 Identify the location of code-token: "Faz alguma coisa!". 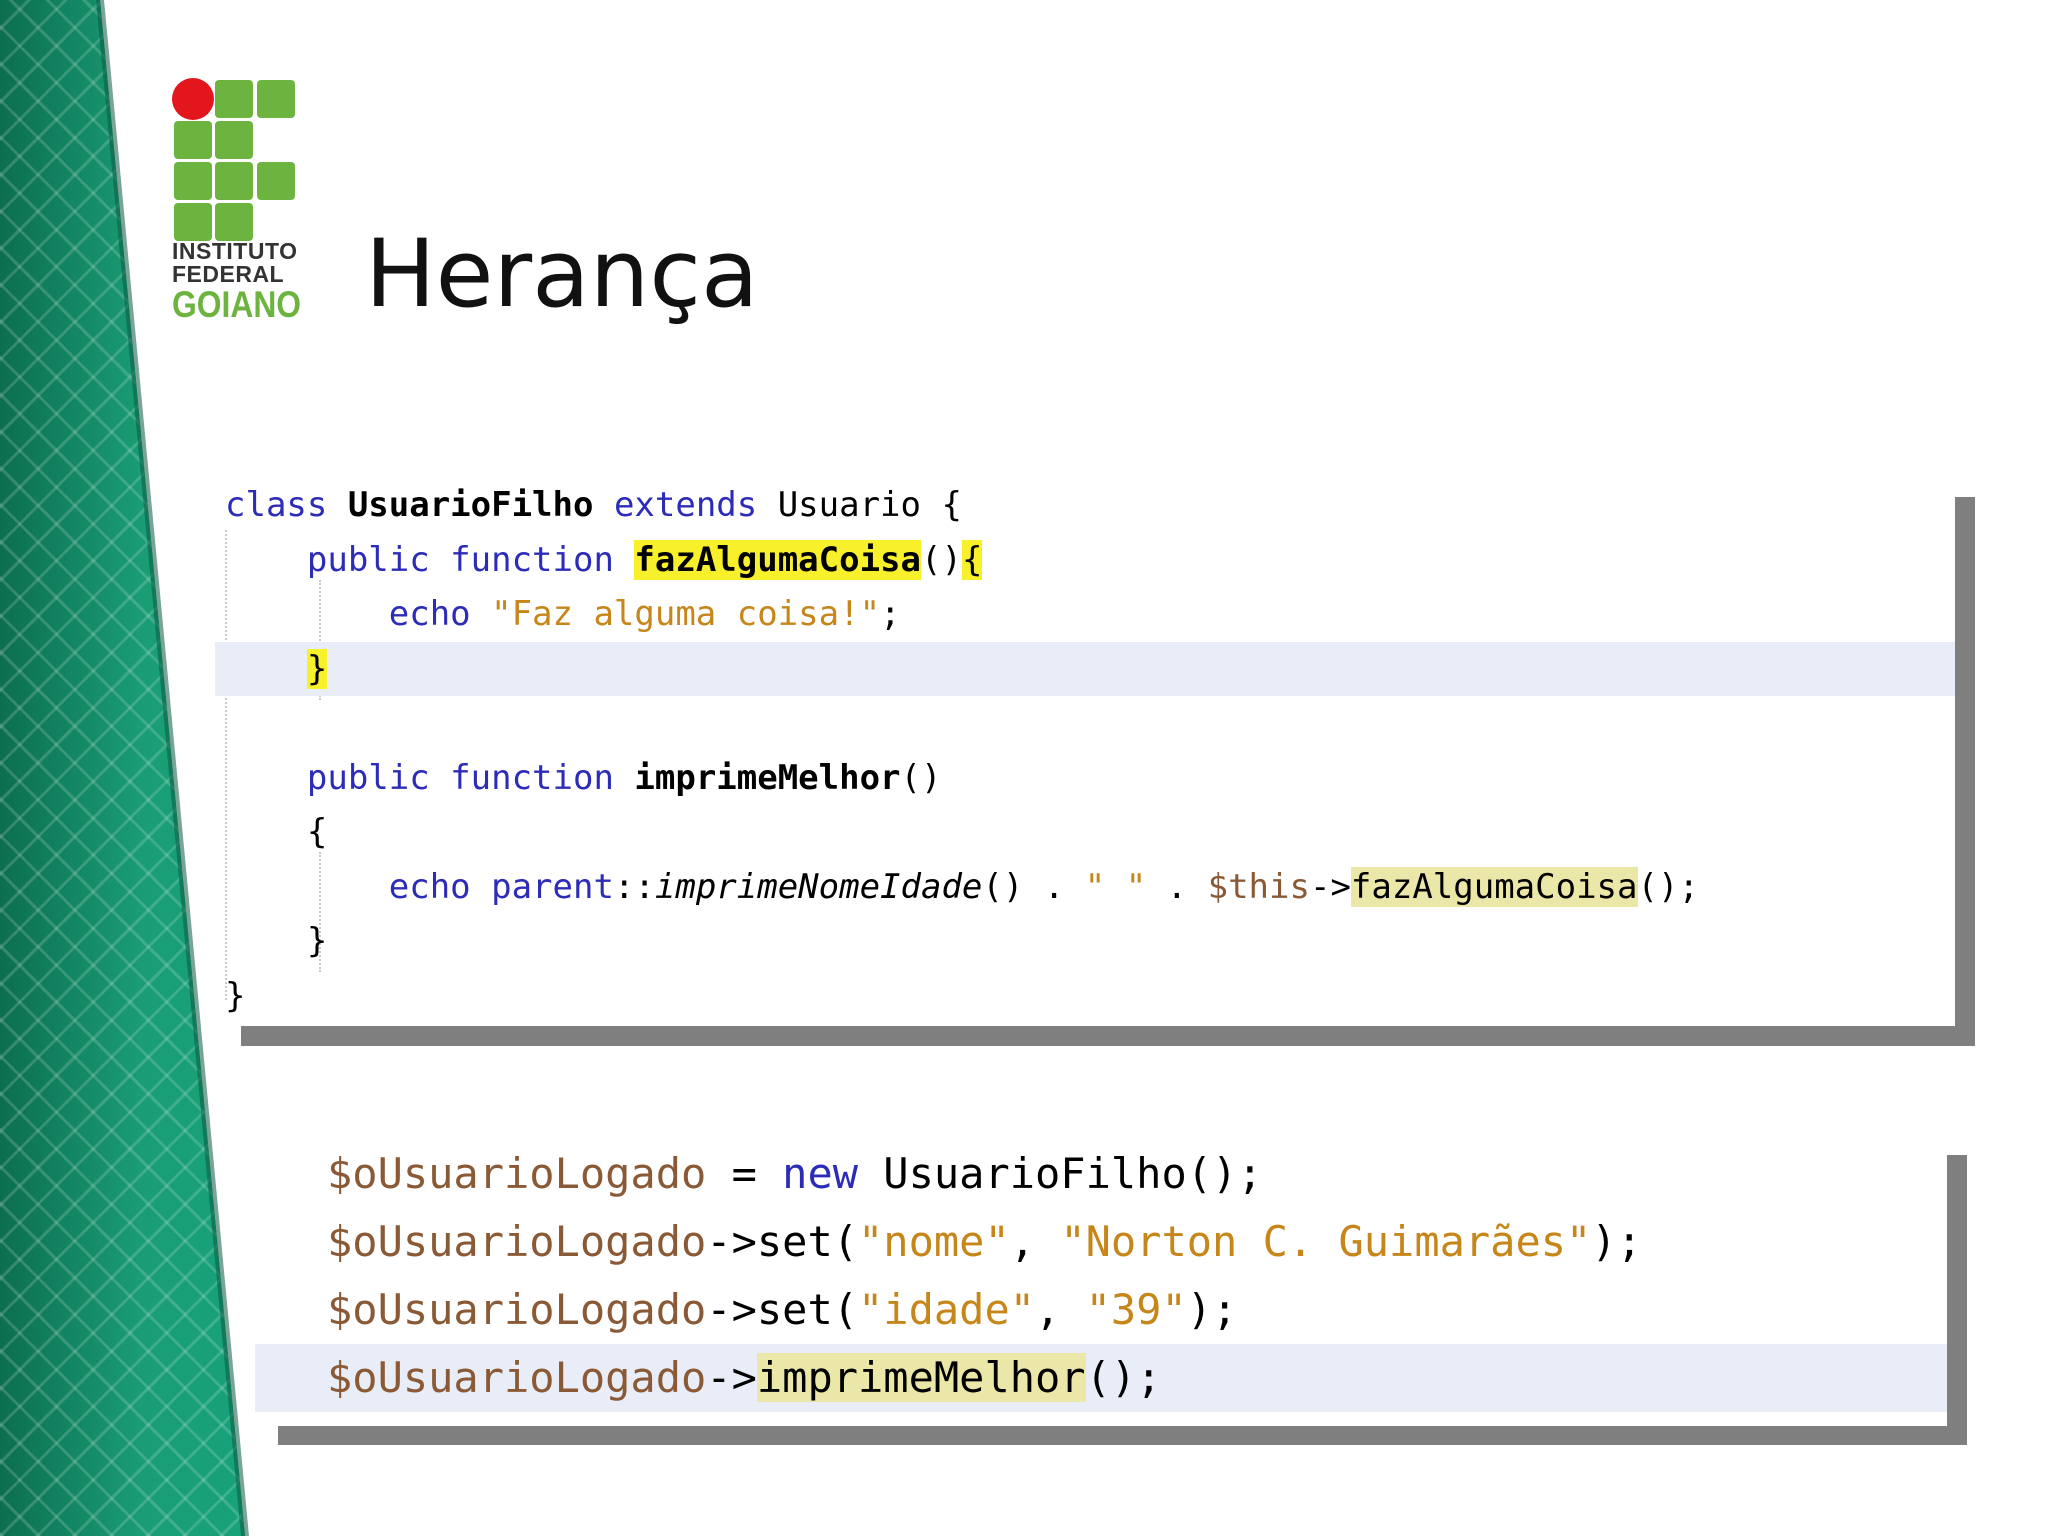
(686, 614).